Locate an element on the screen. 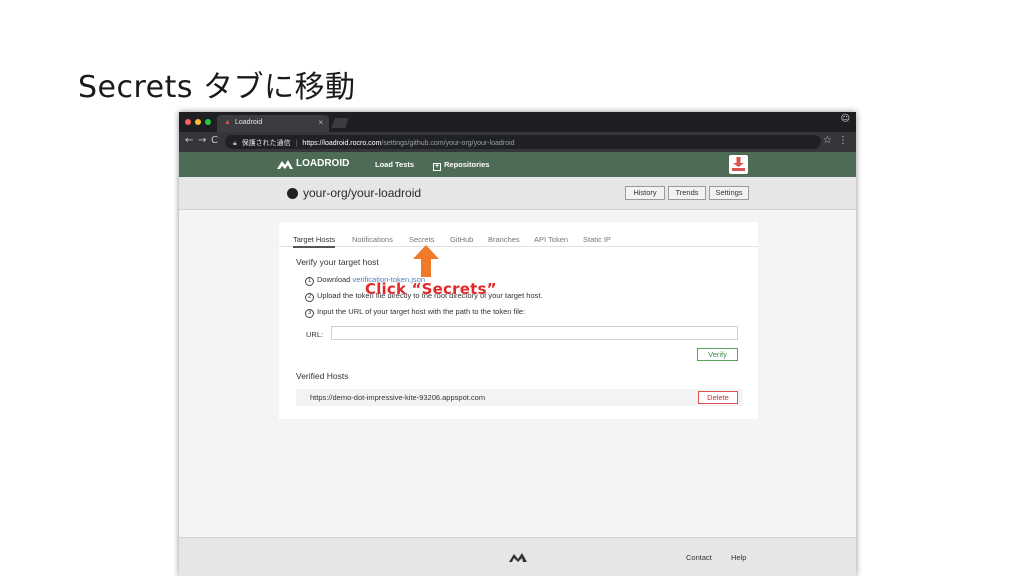 The width and height of the screenshot is (1024, 576). minimize-window-button is located at coordinates (198, 122).